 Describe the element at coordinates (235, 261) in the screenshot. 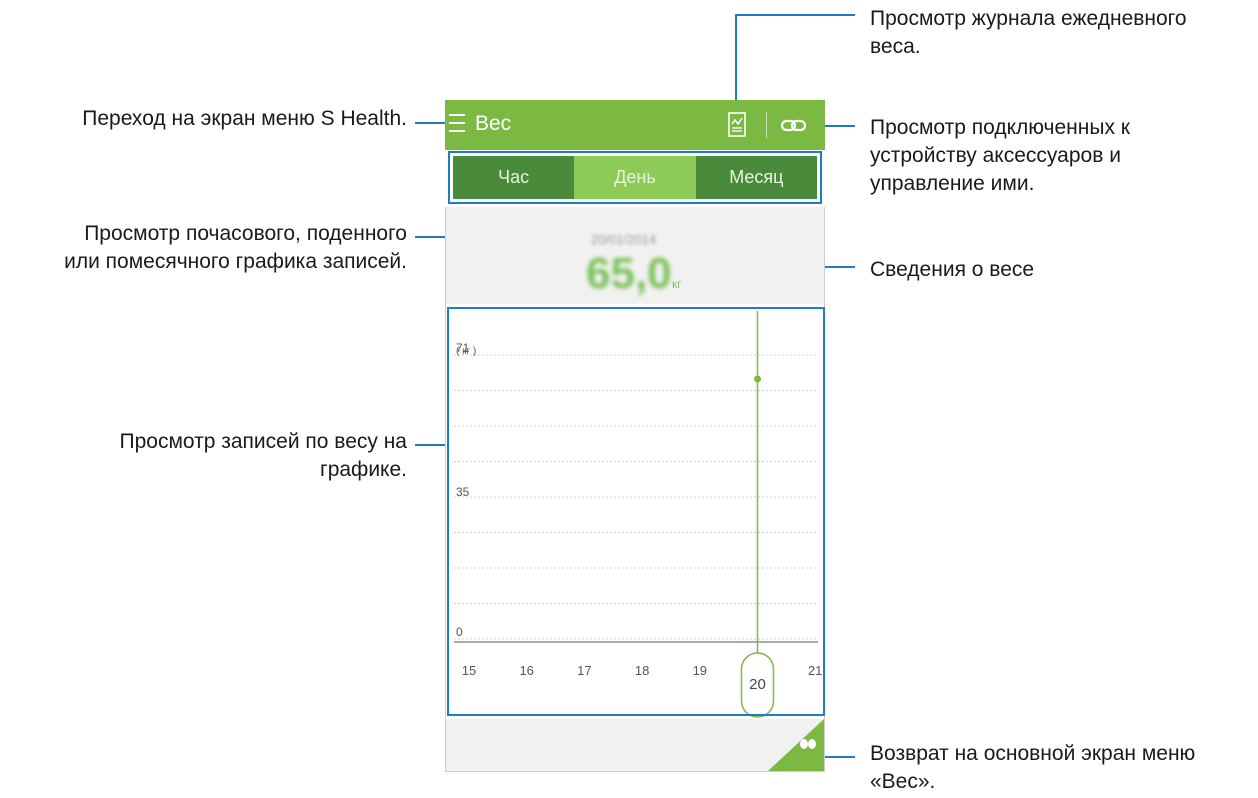

I see `annotation-tabs-line2: или помесячного графика записей.` at that location.